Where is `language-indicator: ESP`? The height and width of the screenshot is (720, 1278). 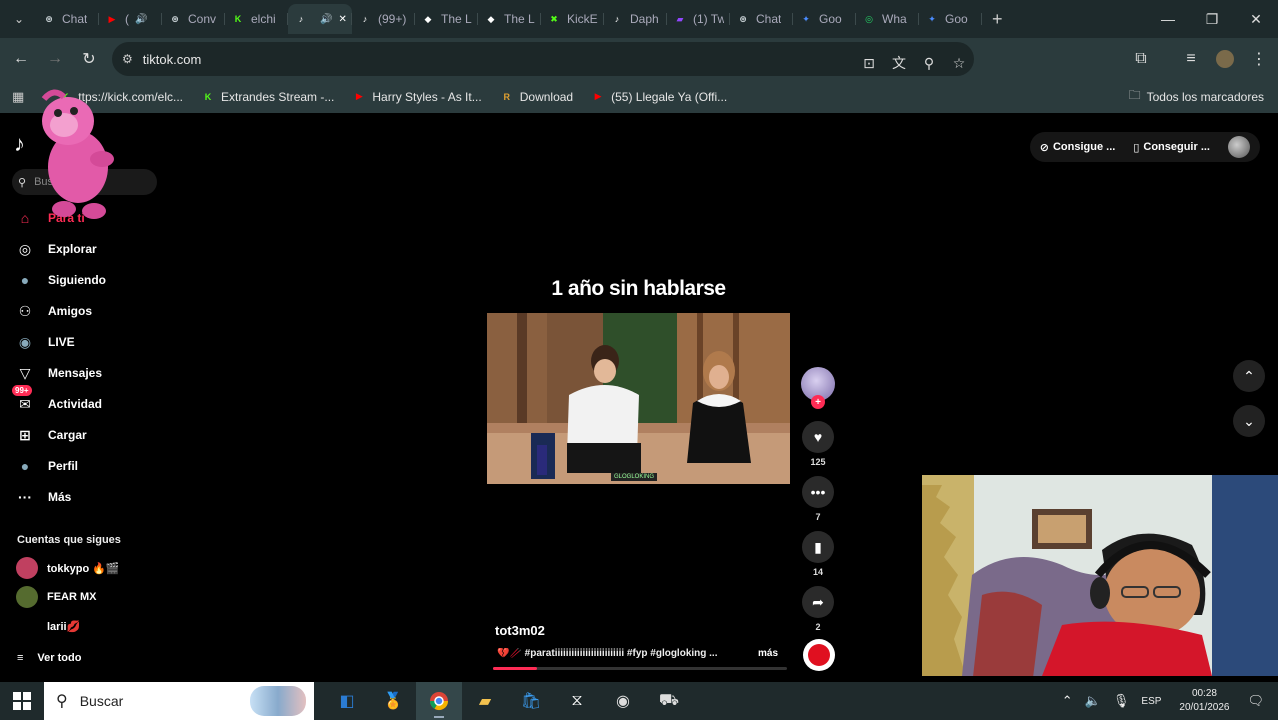
language-indicator: ESP is located at coordinates (1151, 701).